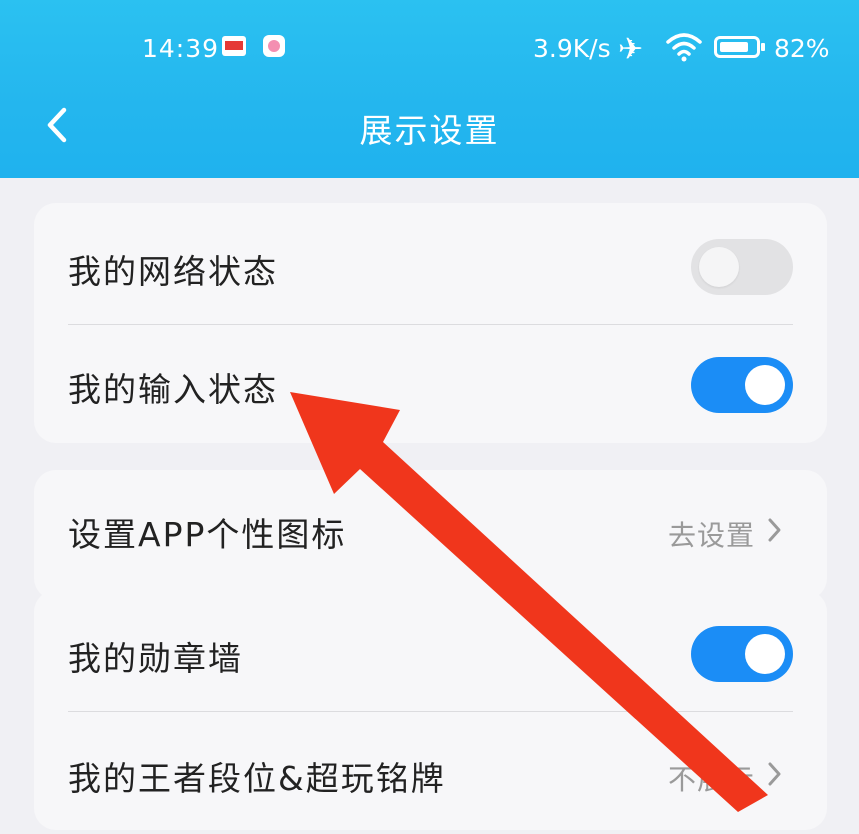 Image resolution: width=859 pixels, height=834 pixels. Describe the element at coordinates (430, 654) in the screenshot. I see `badge-wall-row: 我的勋章墙` at that location.